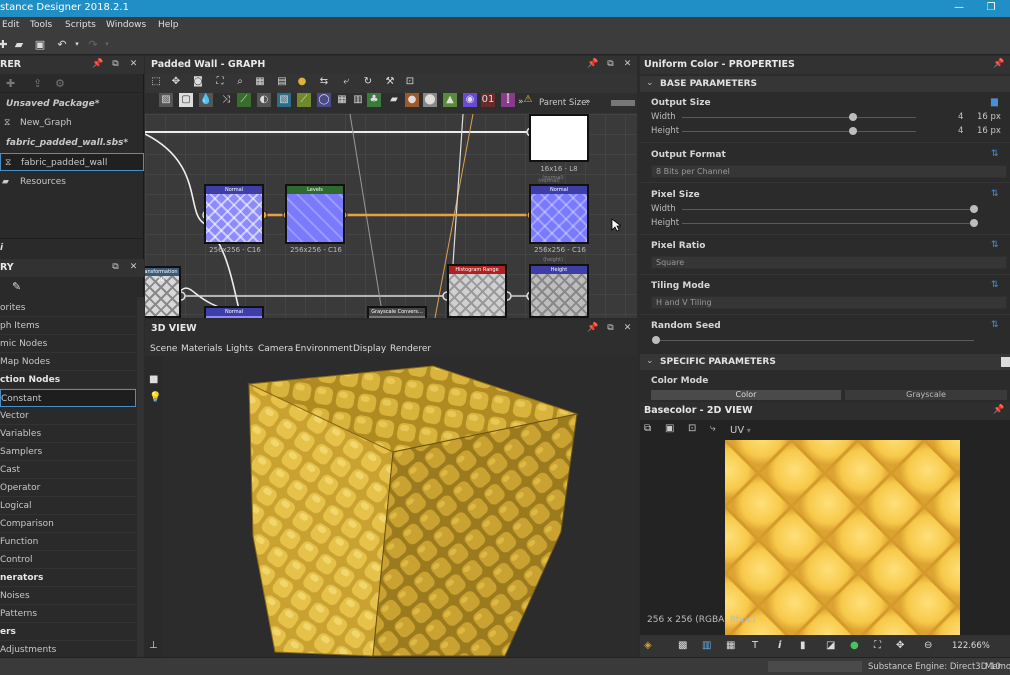 The image size is (1010, 675). I want to click on graph-item-new-graph: ⧖ New_Graph, so click(72, 123).